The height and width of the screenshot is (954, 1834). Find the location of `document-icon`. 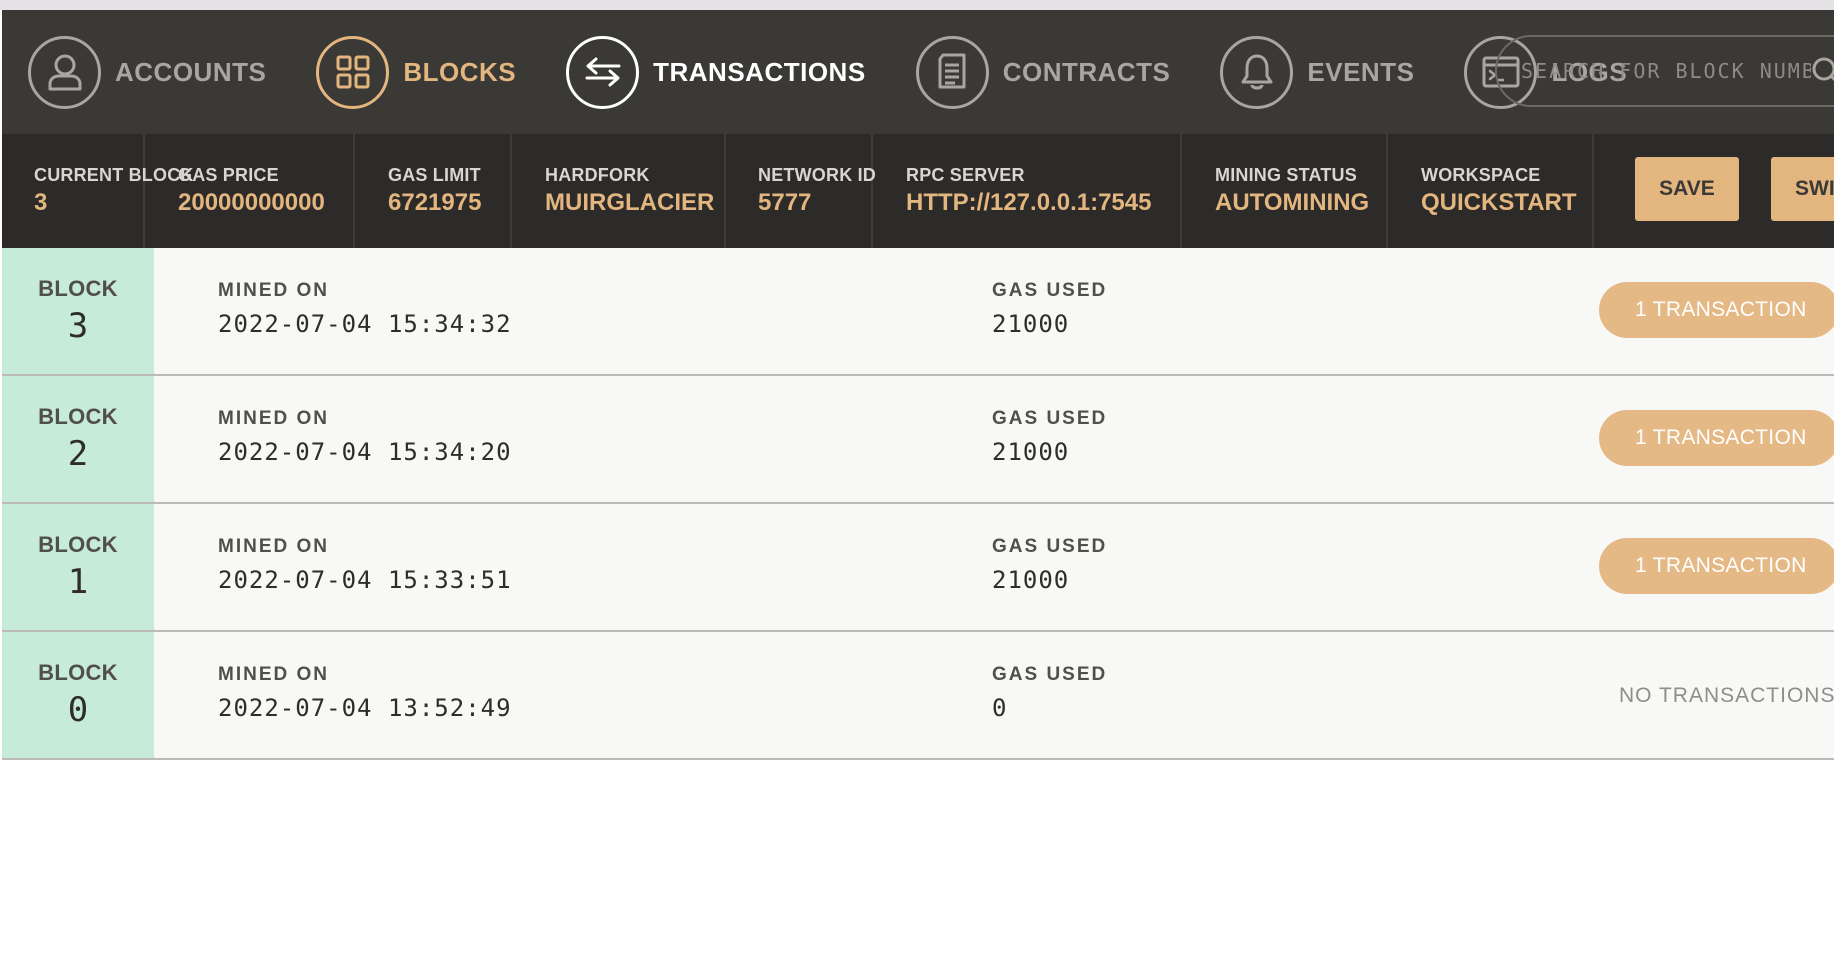

document-icon is located at coordinates (952, 72).